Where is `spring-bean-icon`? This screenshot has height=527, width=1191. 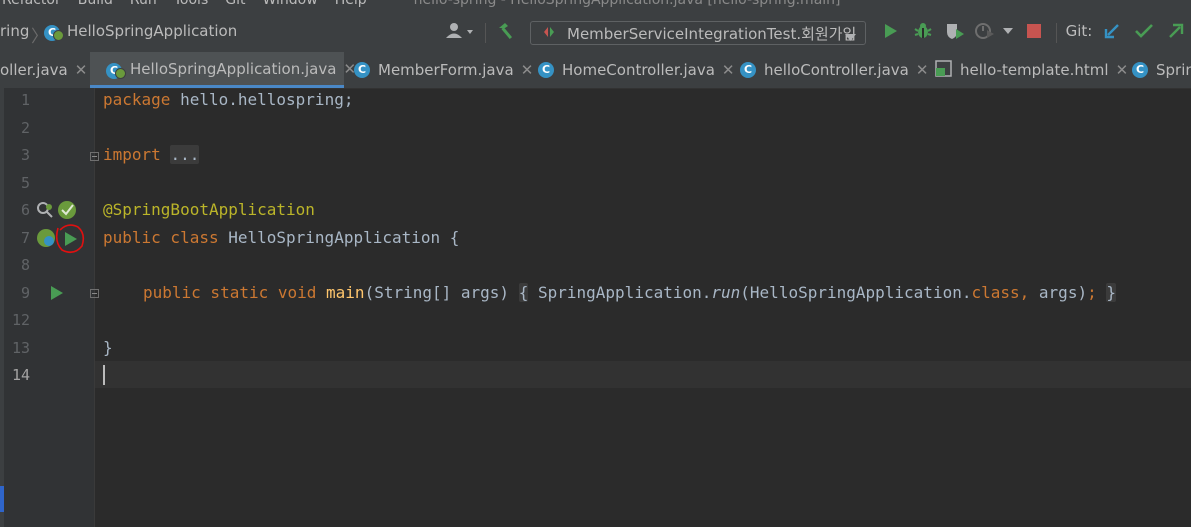 spring-bean-icon is located at coordinates (67, 212).